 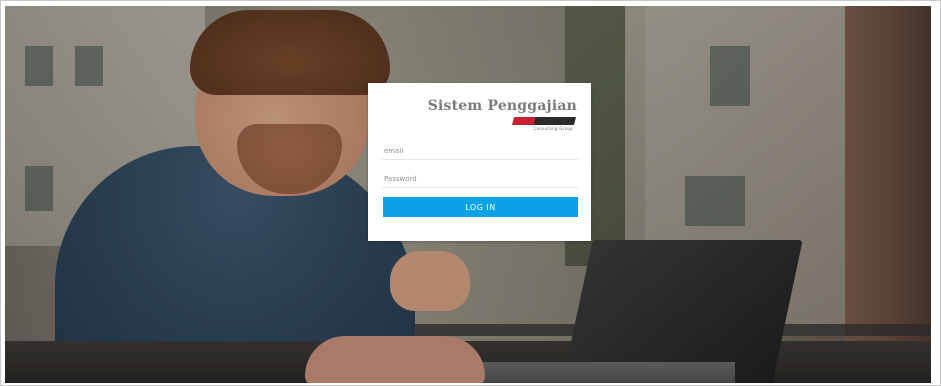 I want to click on logo-tagline: Consulting Group, so click(x=553, y=128).